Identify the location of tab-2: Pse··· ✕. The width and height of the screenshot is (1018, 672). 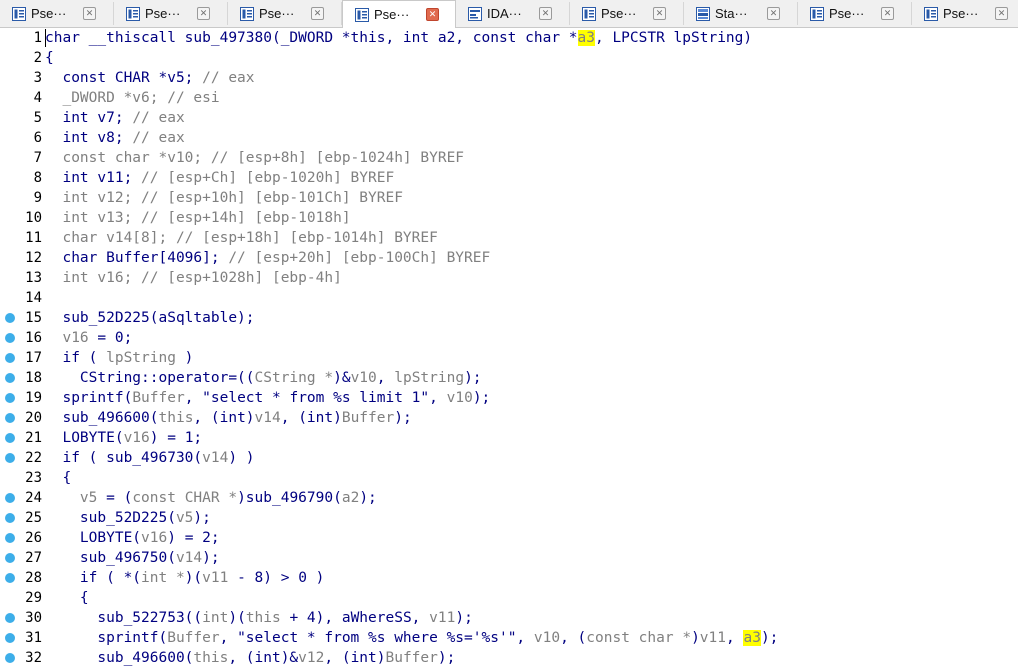
(171, 13).